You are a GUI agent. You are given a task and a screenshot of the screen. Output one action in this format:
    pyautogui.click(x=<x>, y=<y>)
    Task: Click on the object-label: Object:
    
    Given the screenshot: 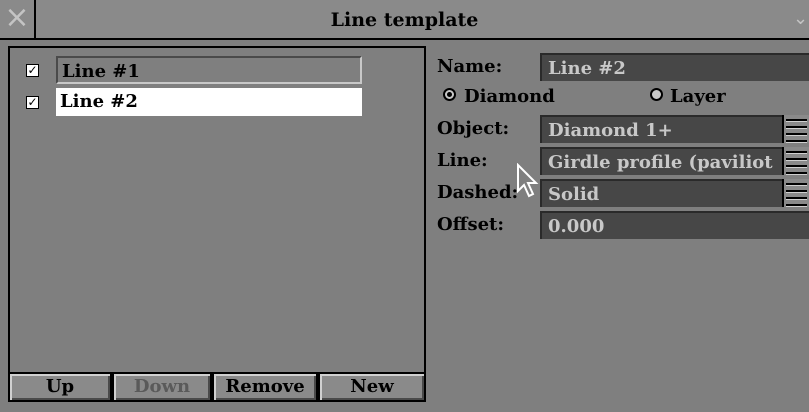 What is the action you would take?
    pyautogui.click(x=473, y=128)
    